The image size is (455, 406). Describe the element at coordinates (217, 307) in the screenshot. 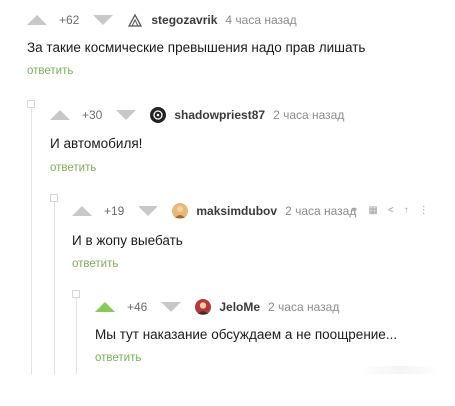

I see `comment-header: +46 JeloMe 2 часа назад` at that location.